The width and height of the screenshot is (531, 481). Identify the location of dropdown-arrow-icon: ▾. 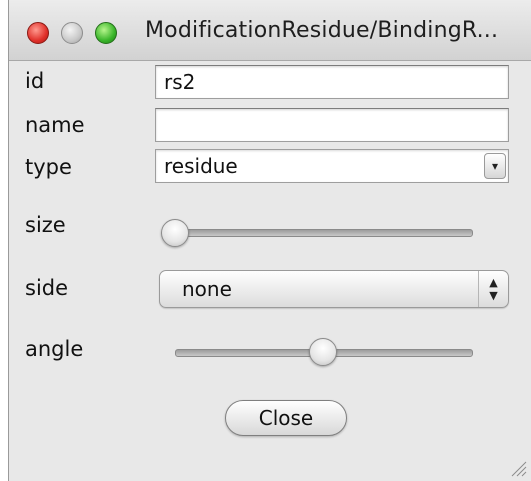
(495, 166).